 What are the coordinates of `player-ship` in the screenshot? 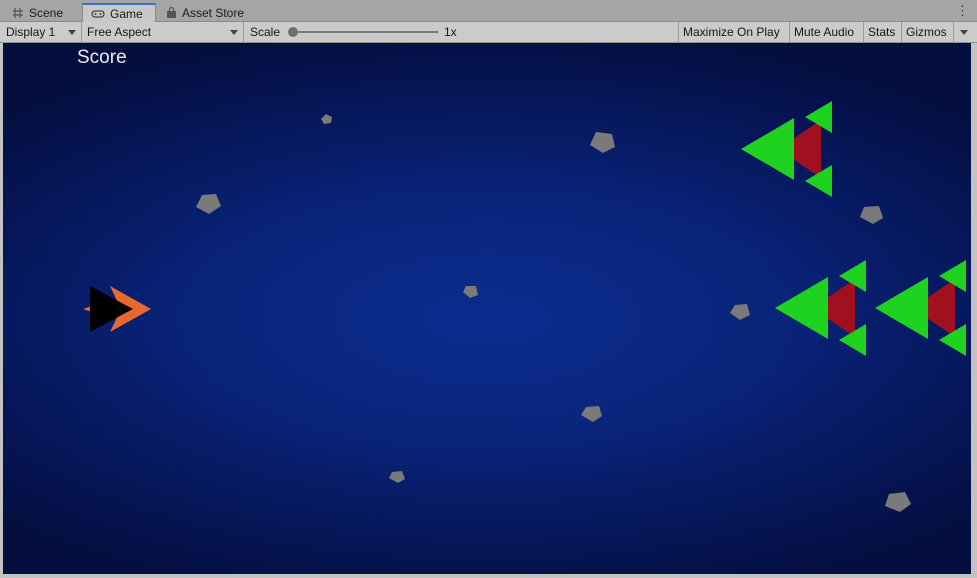 It's located at (117, 309).